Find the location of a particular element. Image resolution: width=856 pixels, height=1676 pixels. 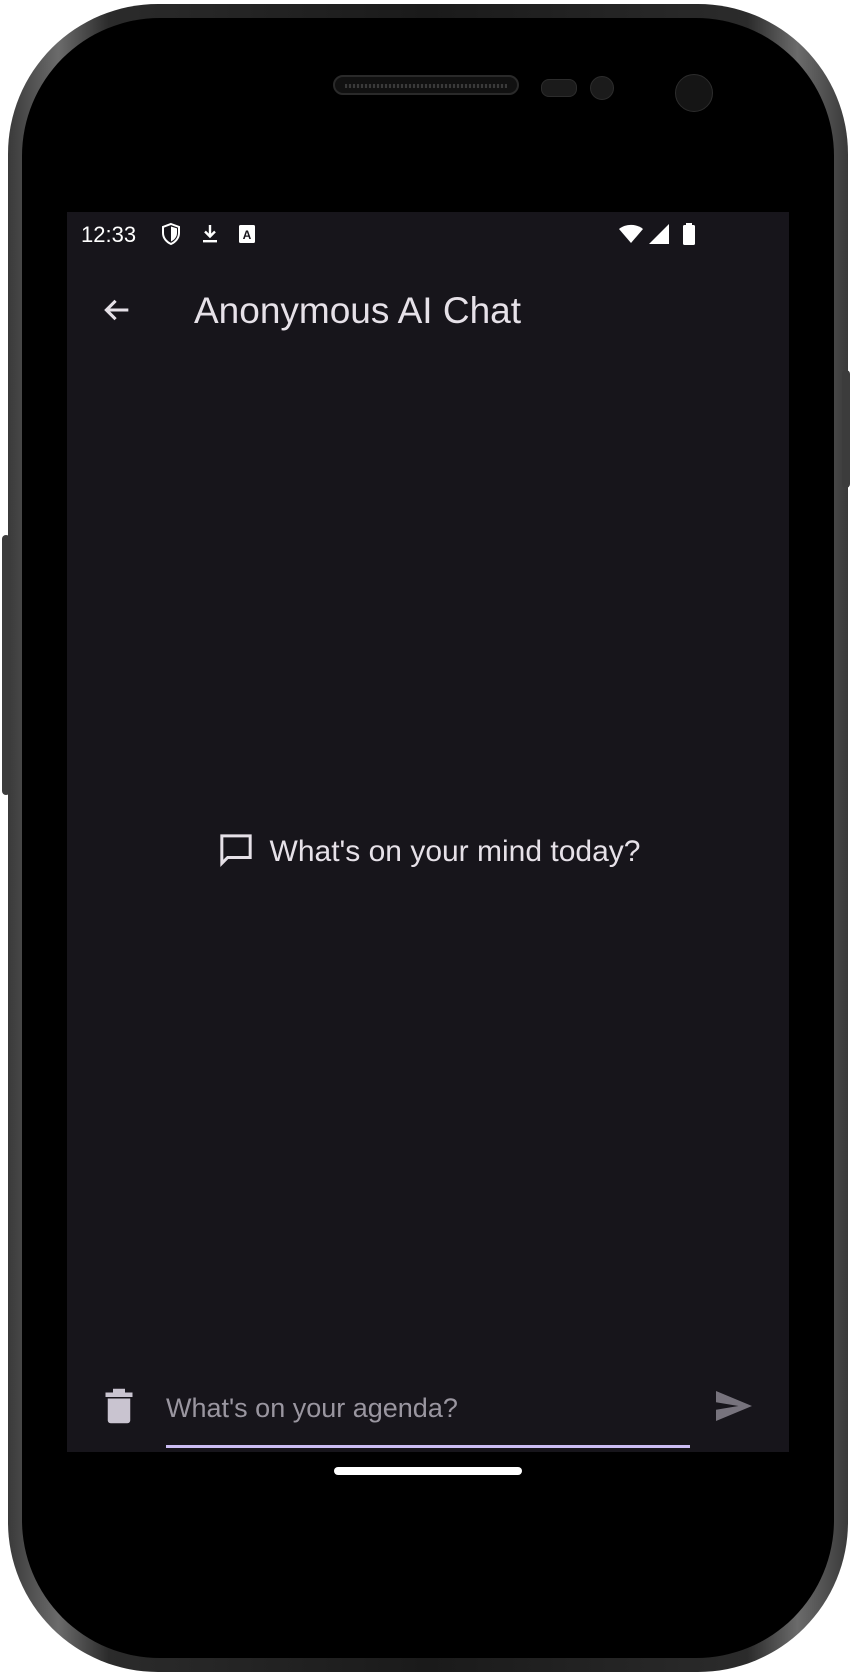

download-icon is located at coordinates (210, 234).